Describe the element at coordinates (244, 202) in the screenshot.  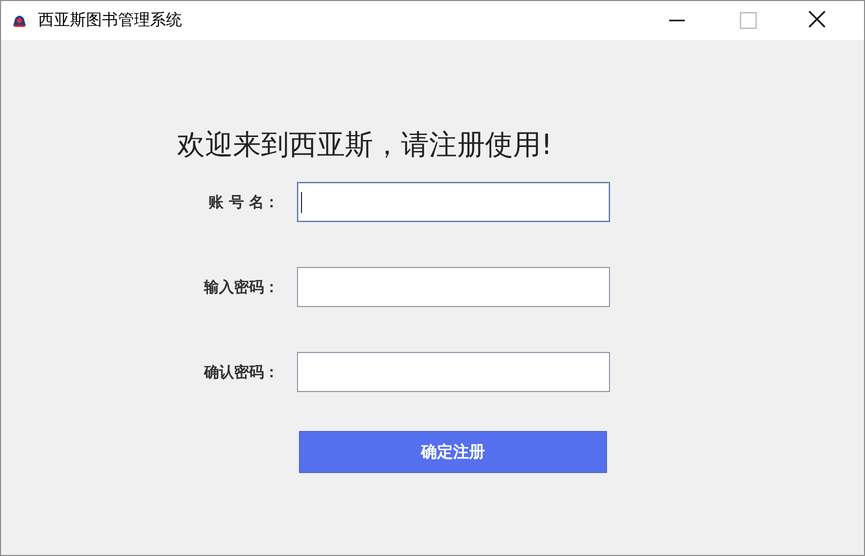
I see `field-label: 账 号 名：` at that location.